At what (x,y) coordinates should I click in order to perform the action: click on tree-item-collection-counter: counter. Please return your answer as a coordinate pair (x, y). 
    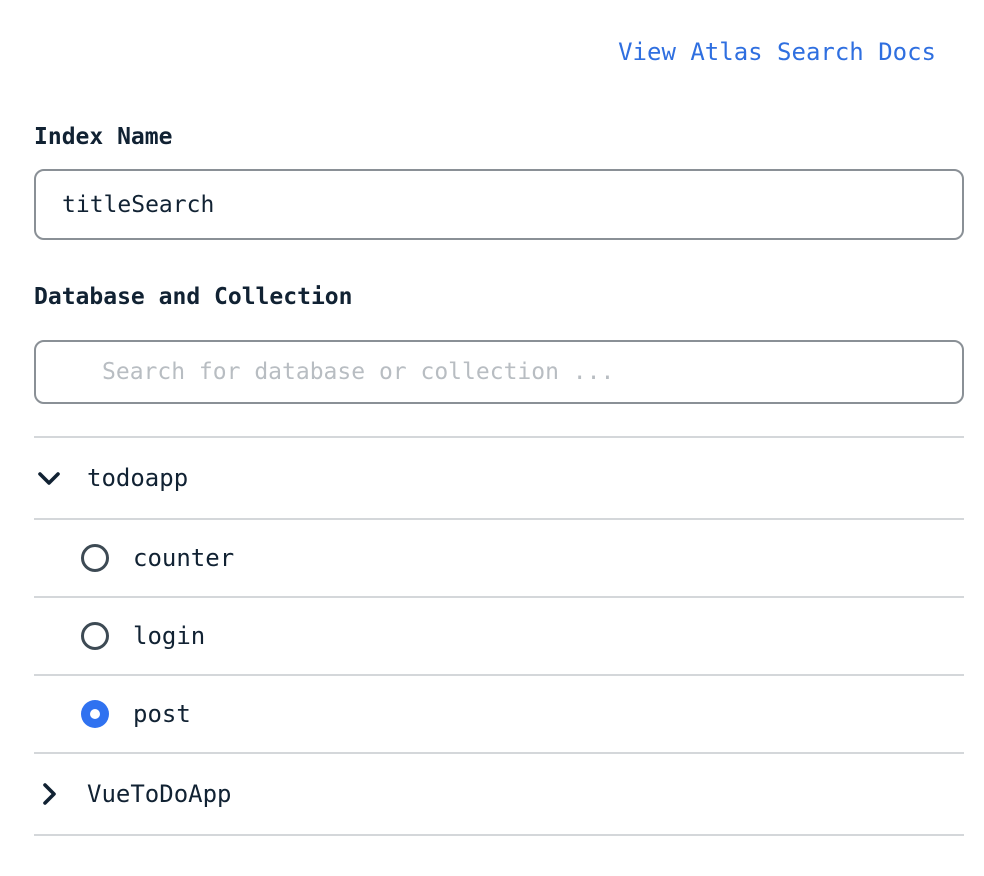
    Looking at the image, I should click on (499, 559).